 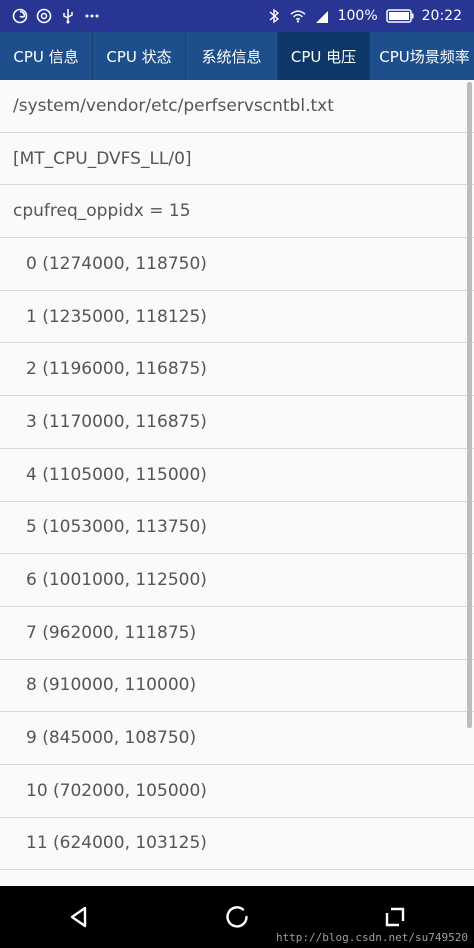 What do you see at coordinates (469, 405) in the screenshot?
I see `scrollbar` at bounding box center [469, 405].